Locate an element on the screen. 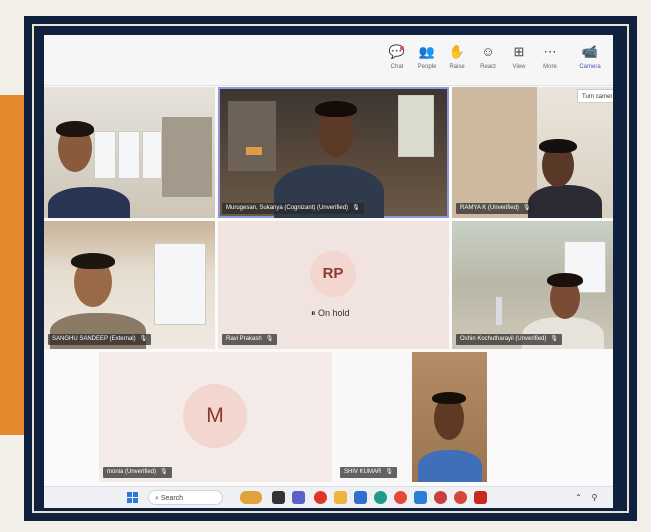 The width and height of the screenshot is (651, 532). background-wall is located at coordinates (187, 157).